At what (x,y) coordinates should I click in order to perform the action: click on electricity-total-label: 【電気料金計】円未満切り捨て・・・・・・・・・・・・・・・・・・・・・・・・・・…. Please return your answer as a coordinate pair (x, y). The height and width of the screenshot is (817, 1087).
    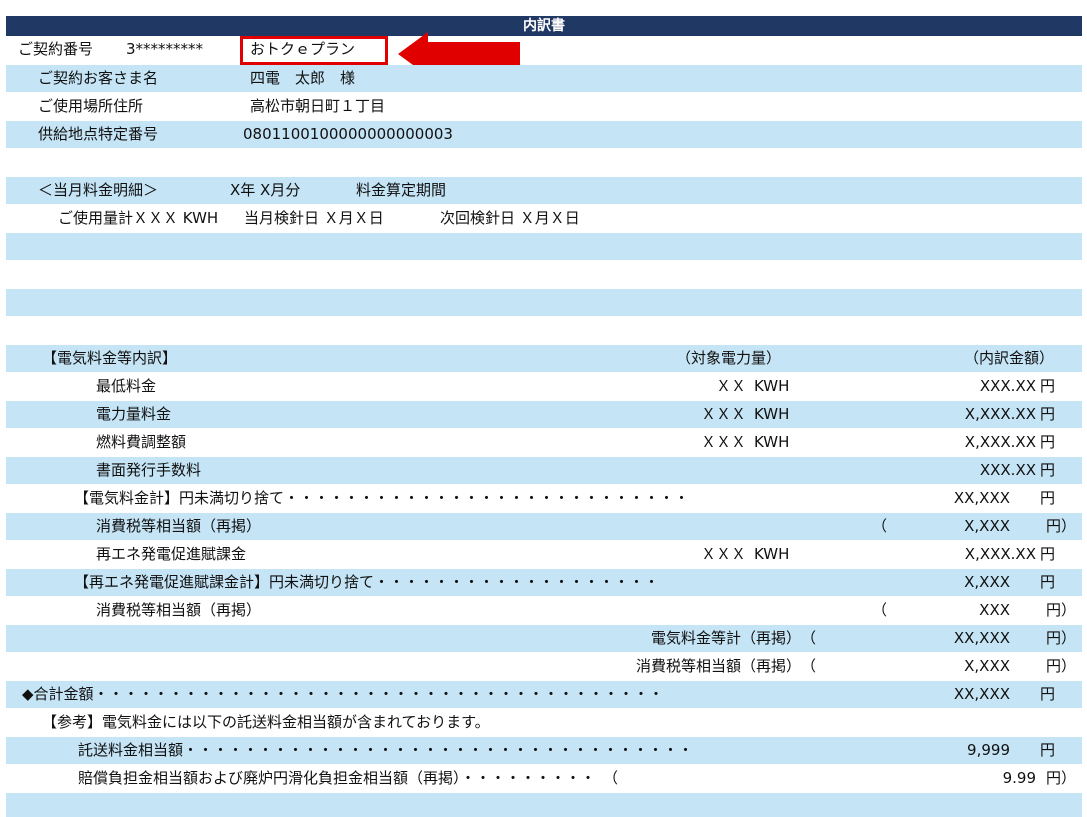
    Looking at the image, I should click on (382, 498).